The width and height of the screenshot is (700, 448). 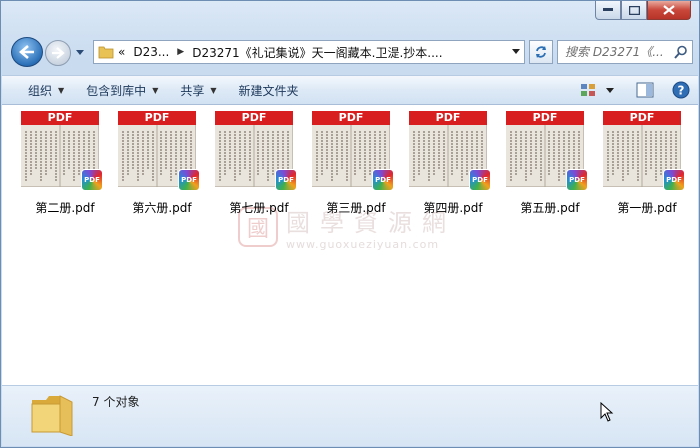 I want to click on include-library-label: 包含到库中, so click(x=116, y=90).